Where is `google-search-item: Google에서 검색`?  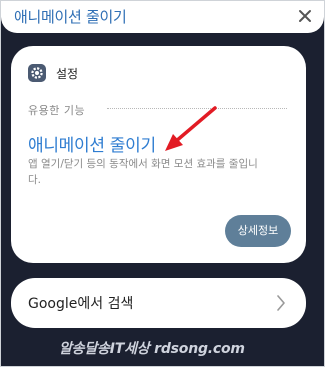 google-search-item: Google에서 검색 is located at coordinates (158, 303).